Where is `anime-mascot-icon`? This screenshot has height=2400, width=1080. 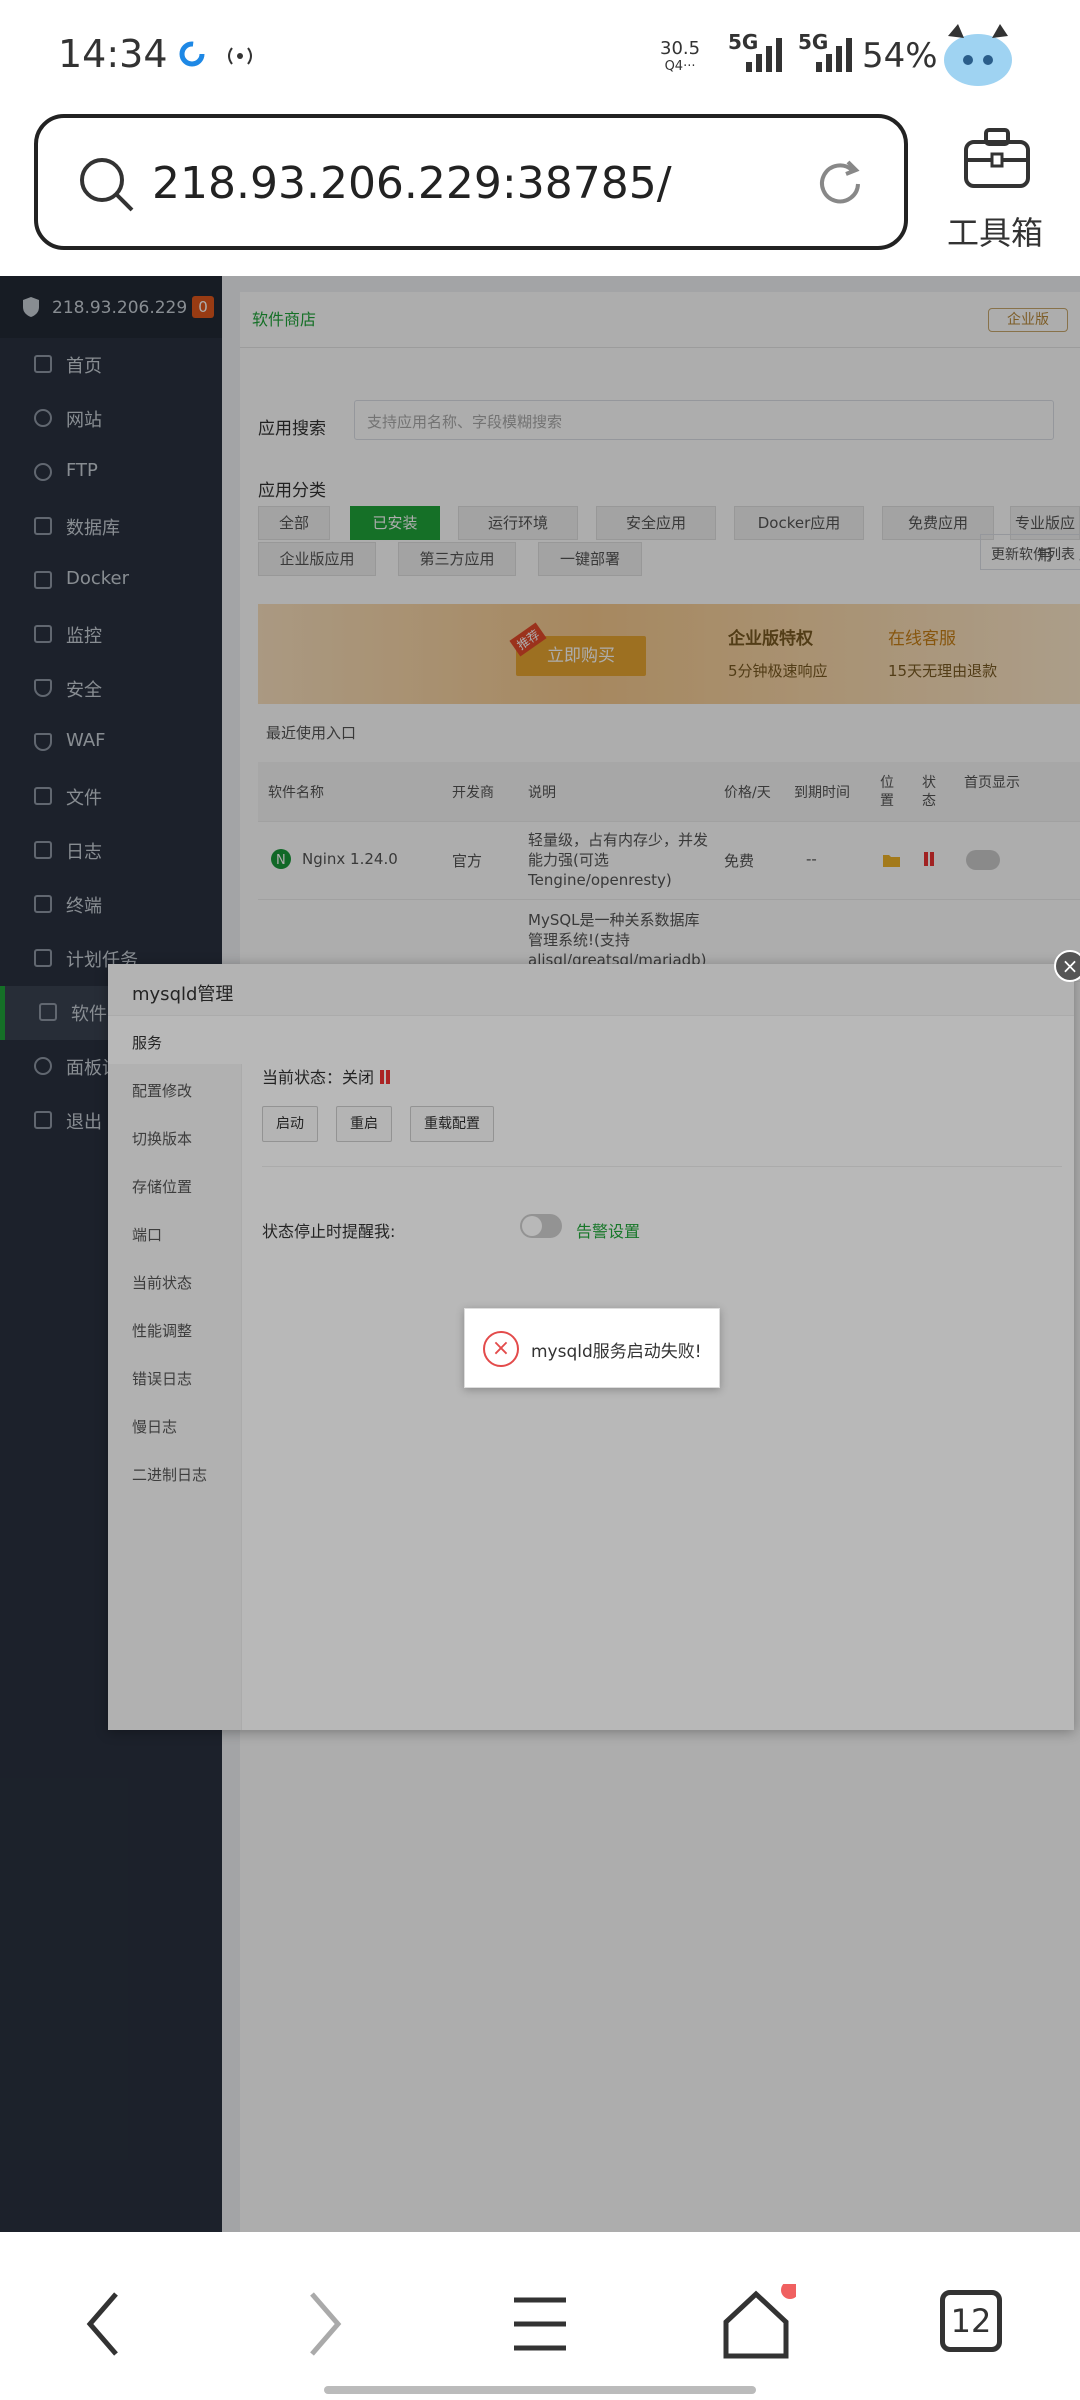 anime-mascot-icon is located at coordinates (978, 55).